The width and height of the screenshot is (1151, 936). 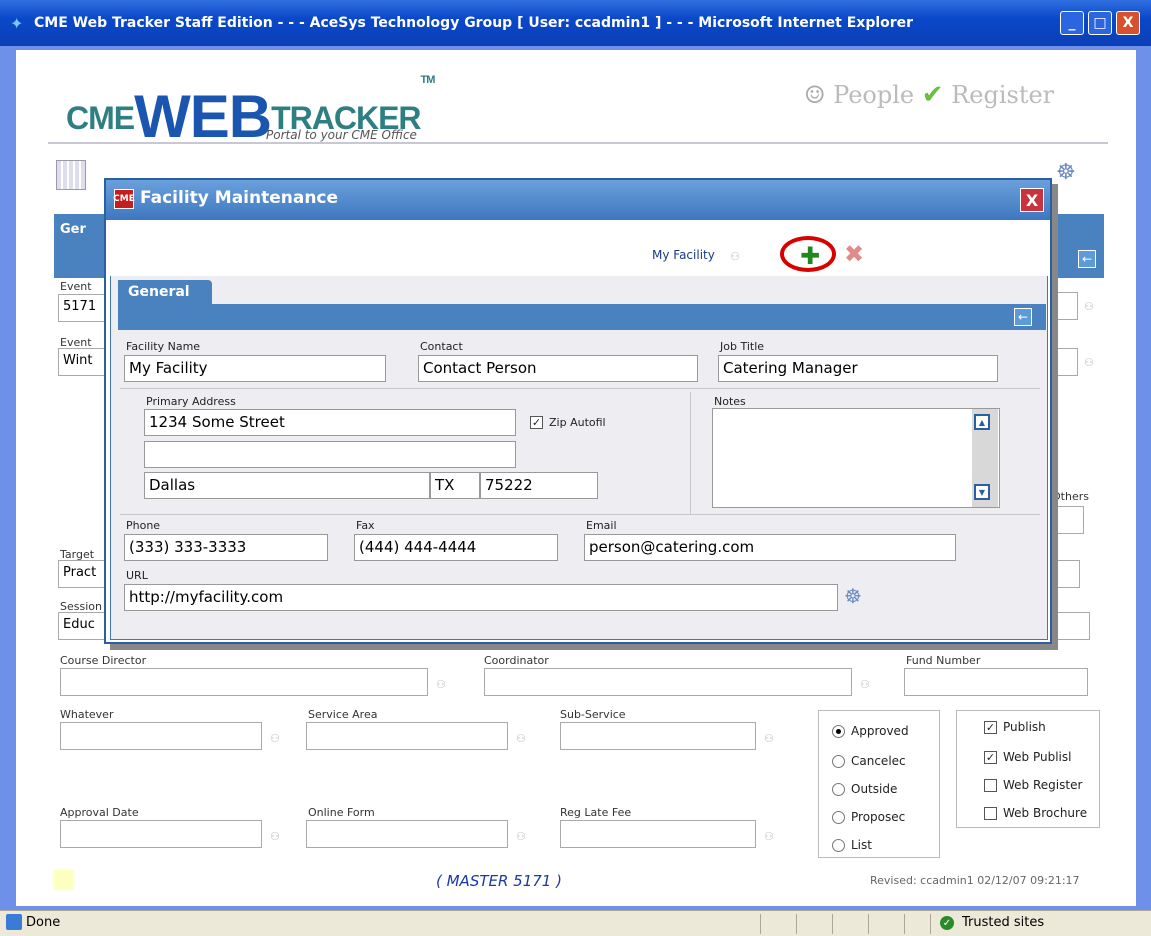 I want to click on dialog-toolbar, so click(x=579, y=248).